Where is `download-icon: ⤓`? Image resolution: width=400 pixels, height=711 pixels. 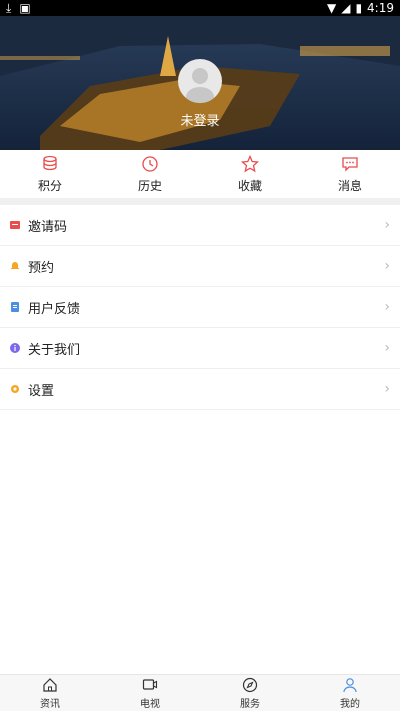 download-icon: ⤓ is located at coordinates (9, 7).